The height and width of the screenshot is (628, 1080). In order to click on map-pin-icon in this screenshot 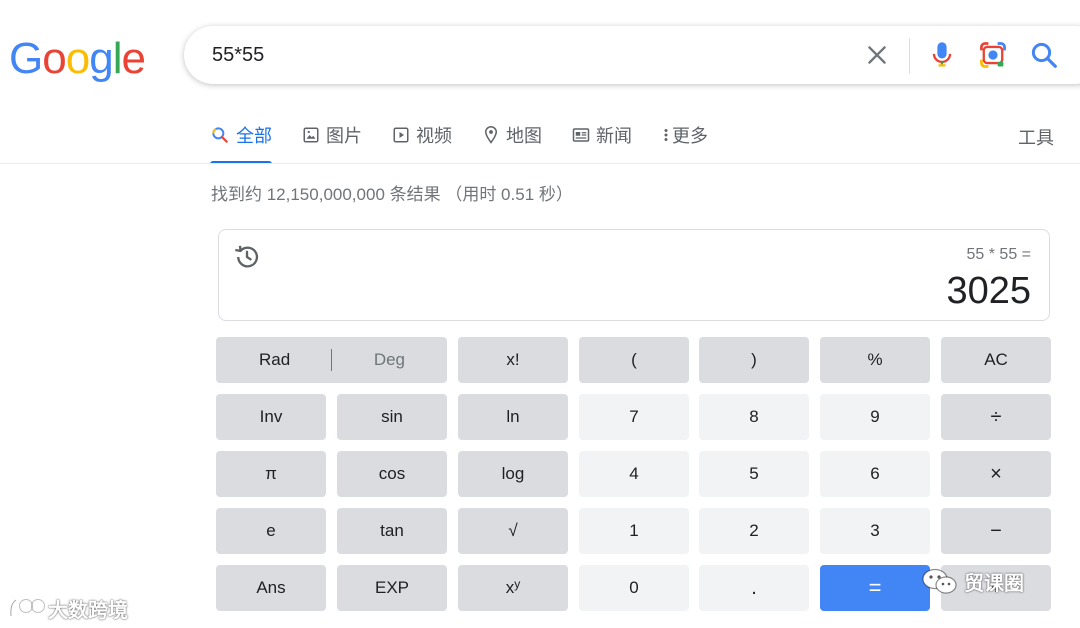, I will do `click(491, 134)`.